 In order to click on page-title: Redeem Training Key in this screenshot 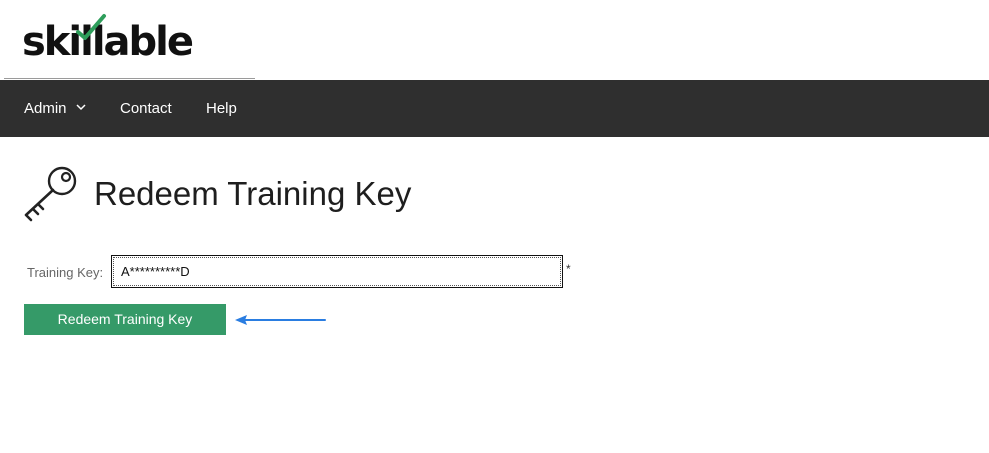, I will do `click(253, 193)`.